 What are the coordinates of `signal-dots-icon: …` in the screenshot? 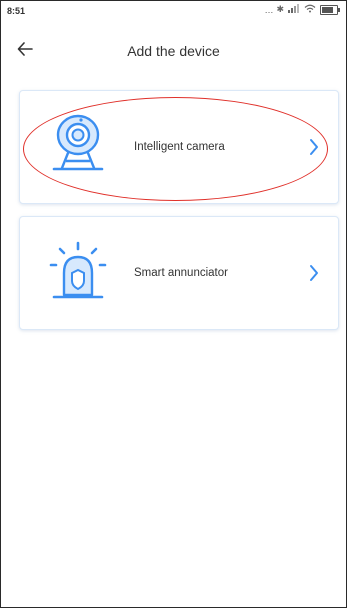 It's located at (268, 9).